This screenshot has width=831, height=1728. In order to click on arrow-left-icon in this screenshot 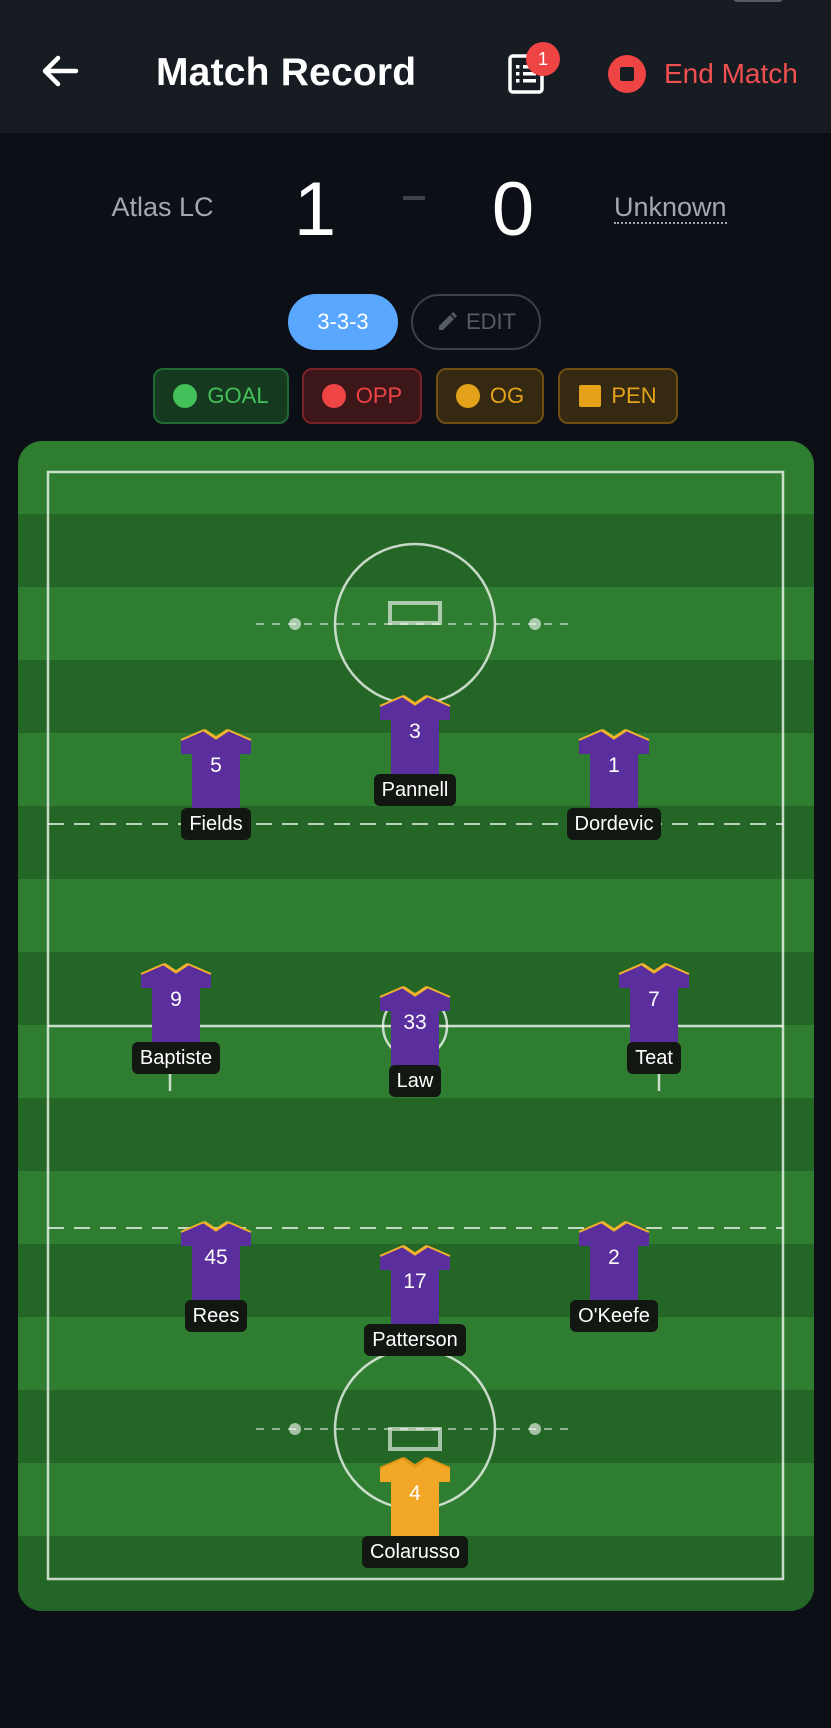, I will do `click(60, 71)`.